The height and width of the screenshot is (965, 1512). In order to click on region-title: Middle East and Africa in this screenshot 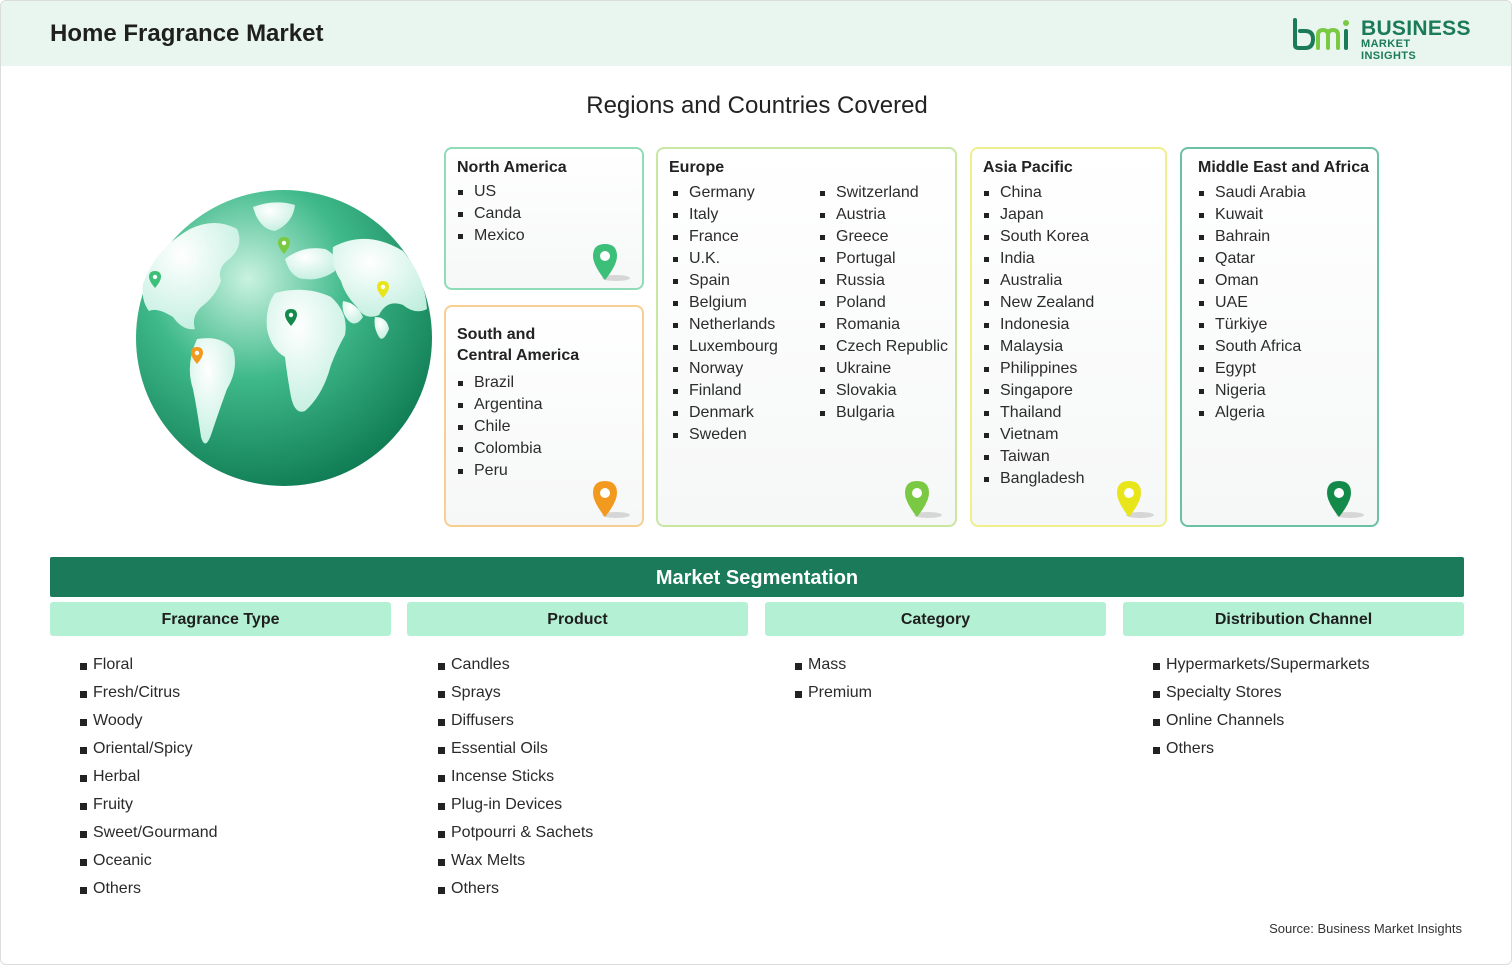, I will do `click(1283, 167)`.